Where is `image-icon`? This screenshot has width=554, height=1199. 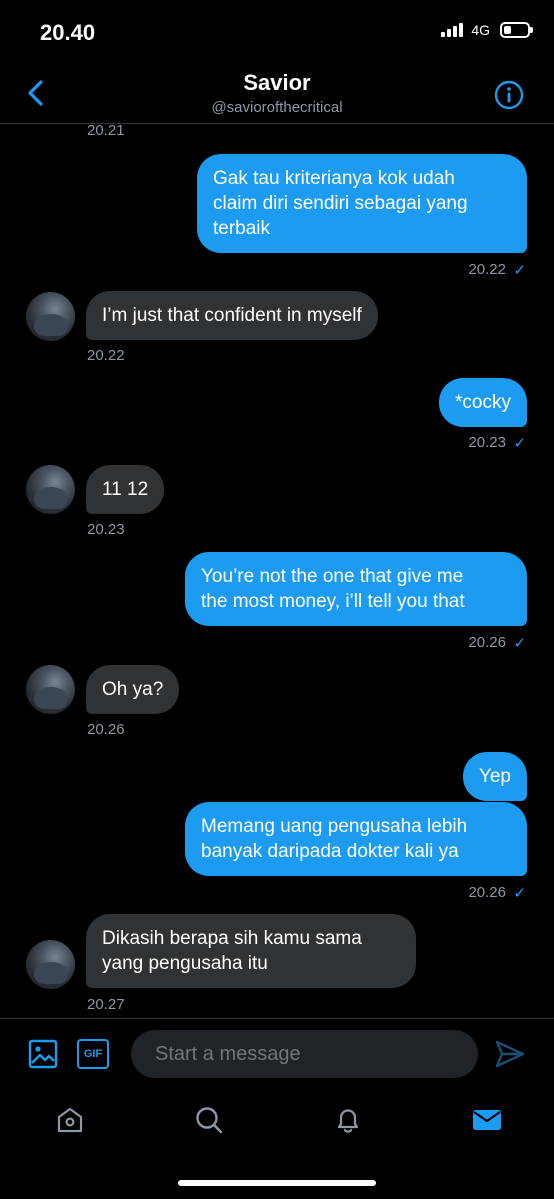
image-icon is located at coordinates (43, 1054).